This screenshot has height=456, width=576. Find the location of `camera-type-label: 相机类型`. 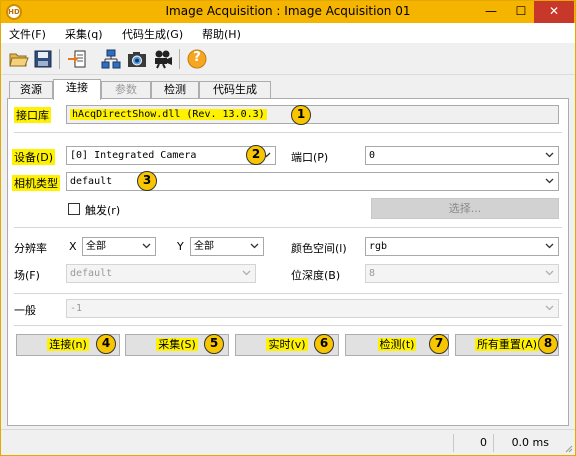

camera-type-label: 相机类型 is located at coordinates (36, 183).